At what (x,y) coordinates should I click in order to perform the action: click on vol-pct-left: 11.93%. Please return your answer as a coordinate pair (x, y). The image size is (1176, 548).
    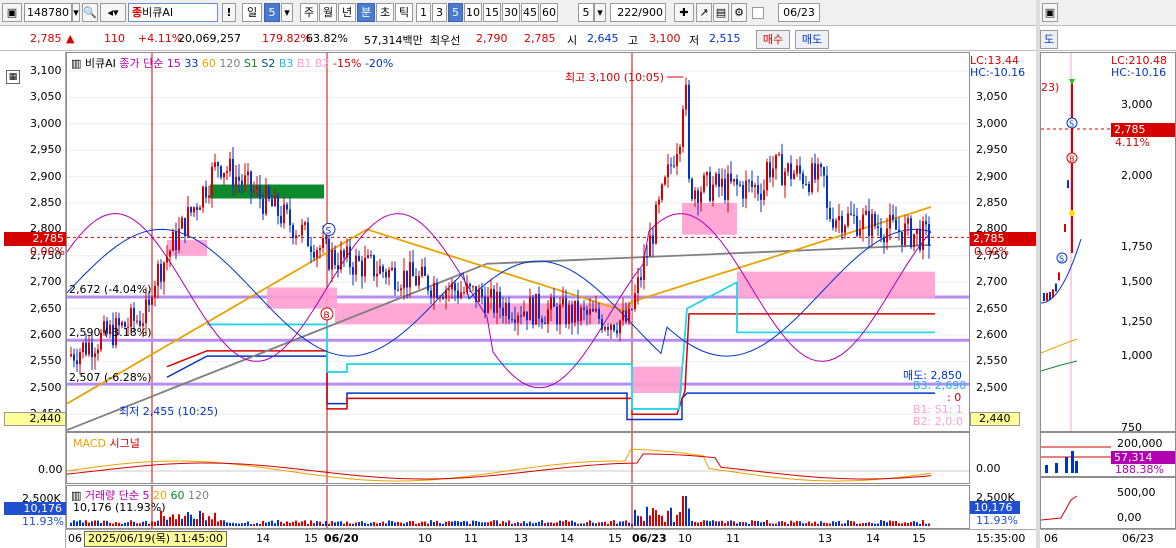
    Looking at the image, I should click on (43, 521).